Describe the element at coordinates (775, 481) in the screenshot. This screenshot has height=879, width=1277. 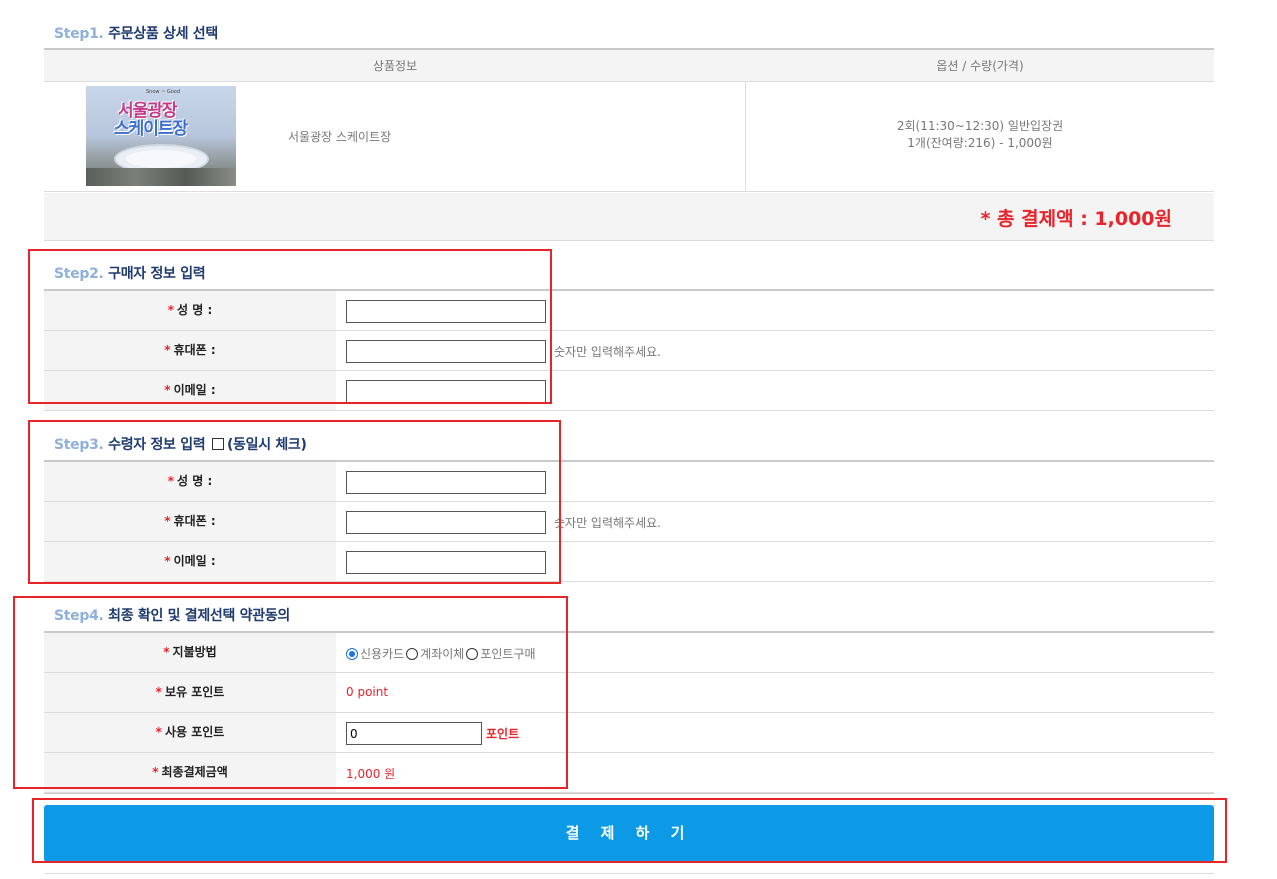
I see `recipient-name-cell` at that location.